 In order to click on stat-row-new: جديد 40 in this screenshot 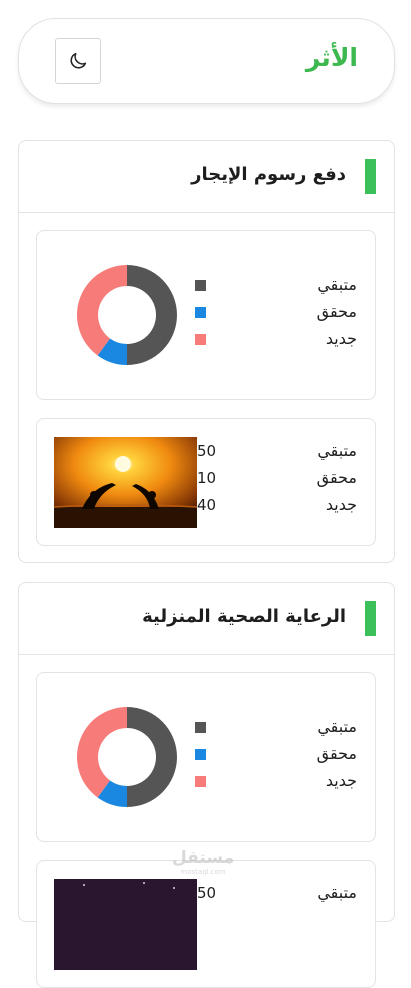, I will do `click(274, 506)`.